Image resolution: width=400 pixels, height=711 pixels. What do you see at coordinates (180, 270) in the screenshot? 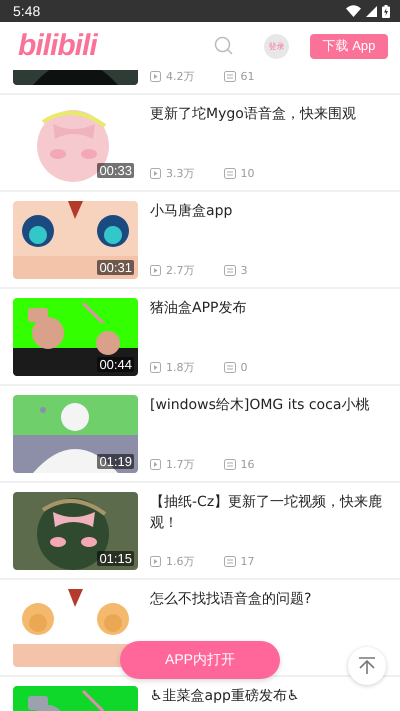
I see `view-count: 2.7万` at bounding box center [180, 270].